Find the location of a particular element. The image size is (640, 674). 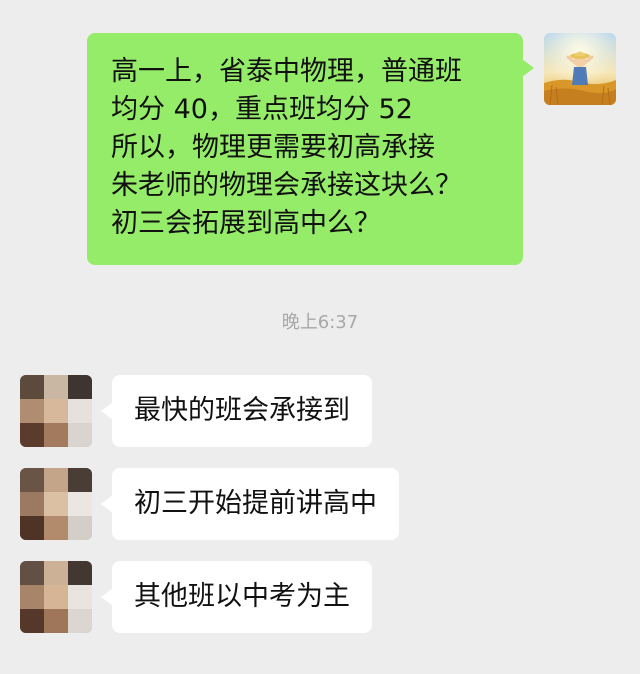

incoming-message-row: 初三开始提前讲高中 is located at coordinates (209, 504).